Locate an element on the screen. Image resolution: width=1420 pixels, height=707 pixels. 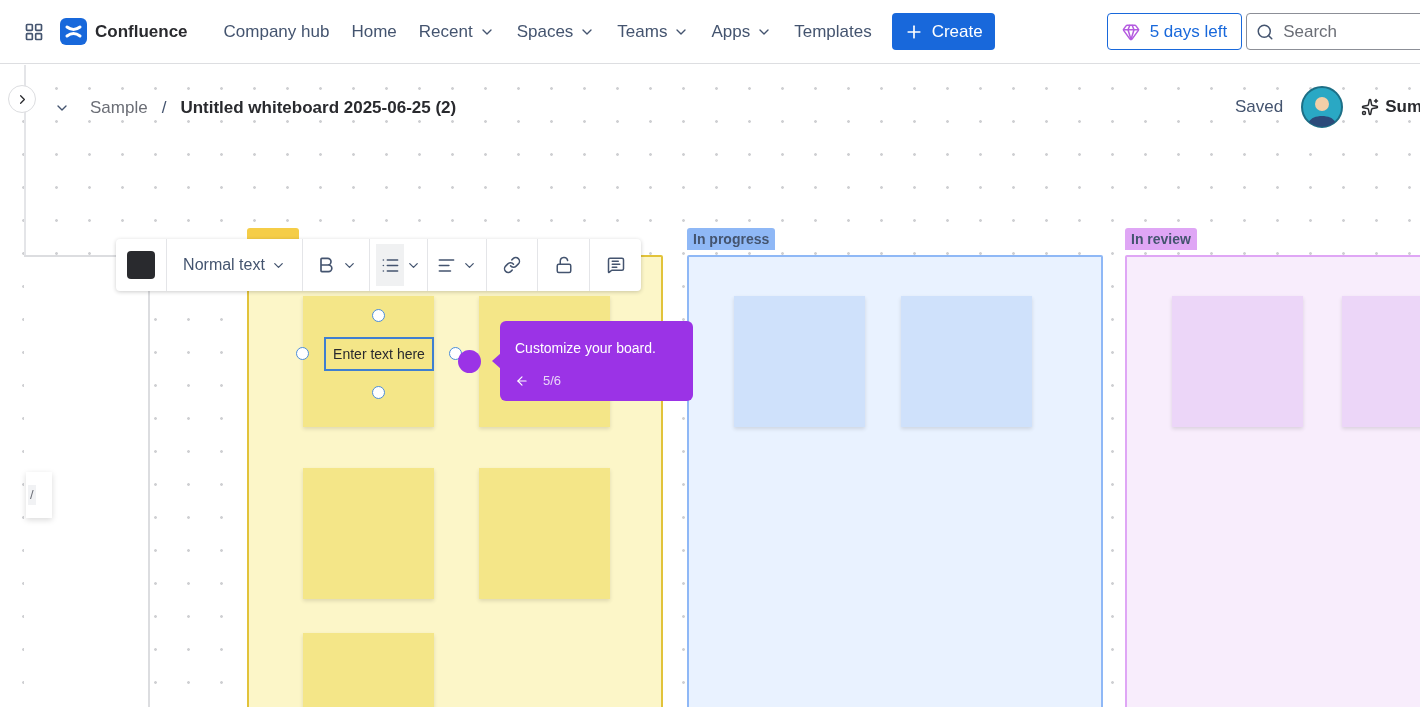
column-label: In progress is located at coordinates (731, 239).